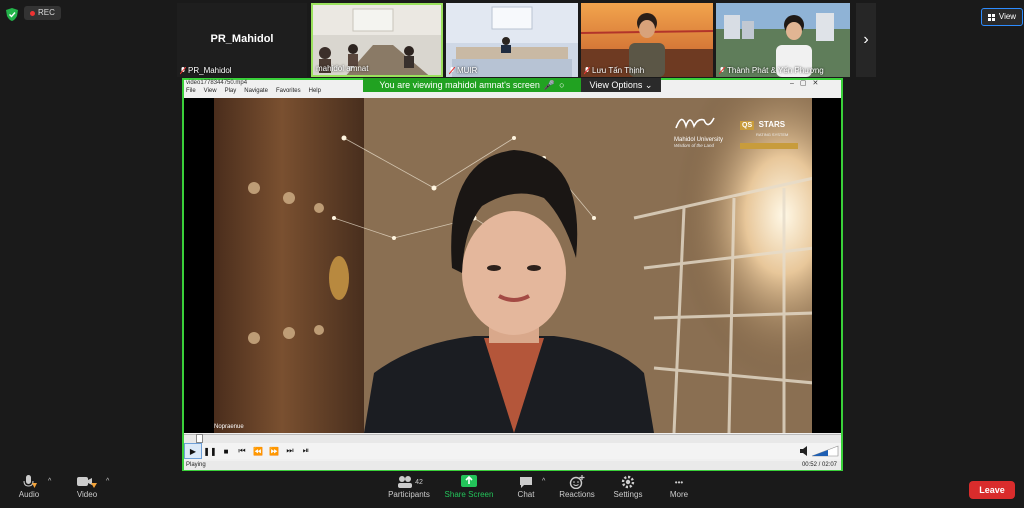 The image size is (1024, 508). I want to click on chat-options-caret-icon: ^, so click(543, 481).